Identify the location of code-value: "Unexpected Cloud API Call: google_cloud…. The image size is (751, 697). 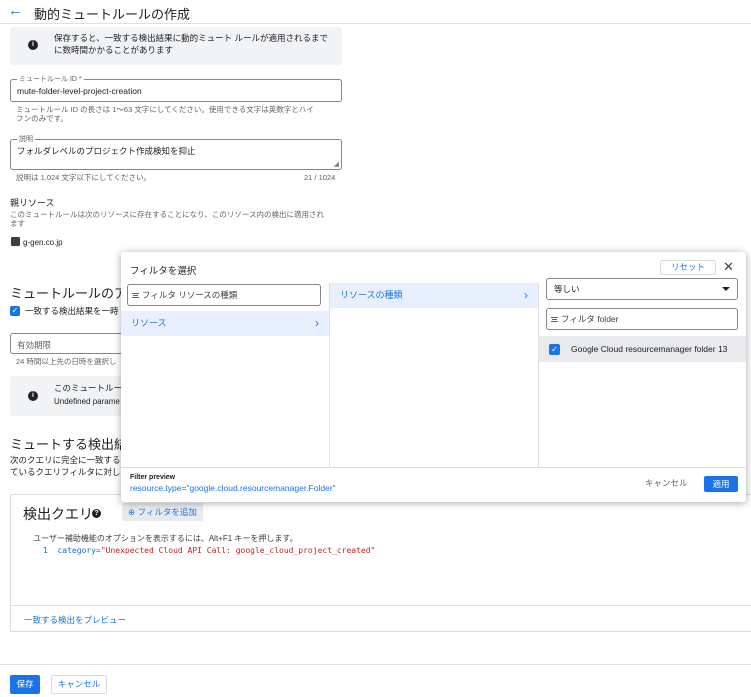
(238, 550).